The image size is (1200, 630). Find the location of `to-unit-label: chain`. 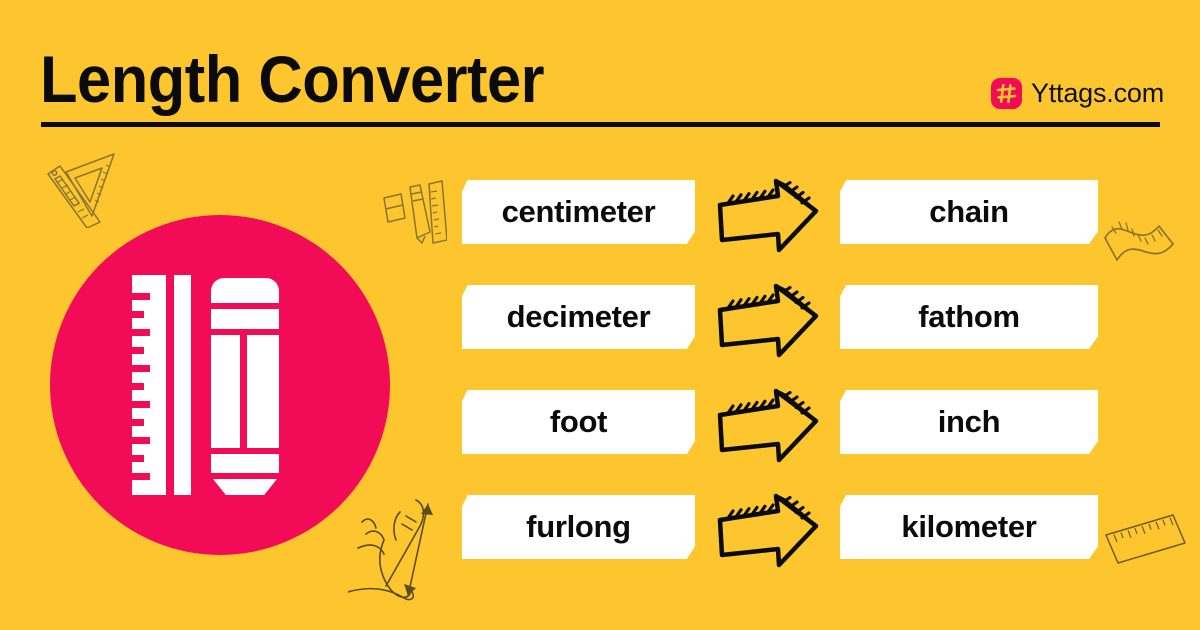

to-unit-label: chain is located at coordinates (969, 211).